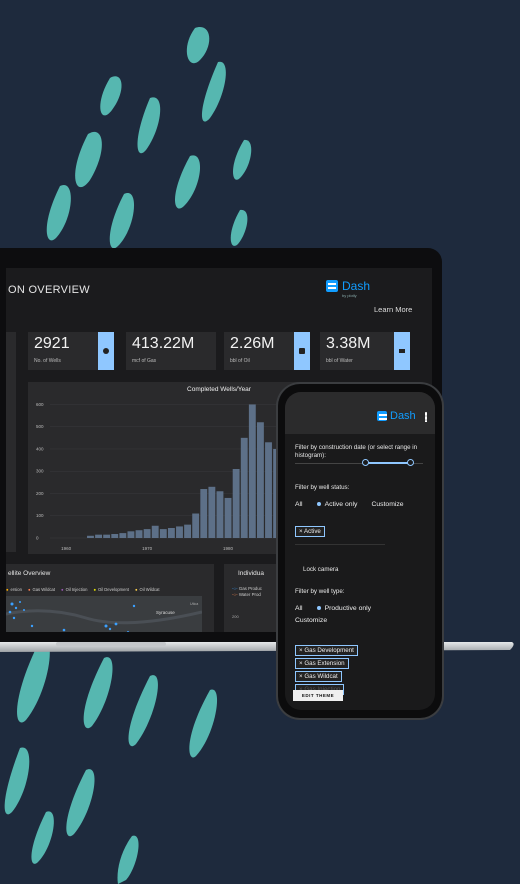 Image resolution: width=520 pixels, height=884 pixels. I want to click on y-tick-label: 200, so click(40, 493).